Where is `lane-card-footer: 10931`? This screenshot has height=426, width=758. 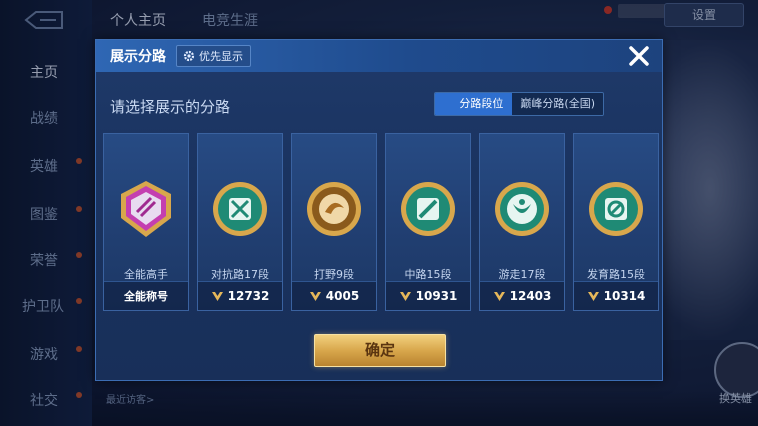 lane-card-footer: 10931 is located at coordinates (428, 295).